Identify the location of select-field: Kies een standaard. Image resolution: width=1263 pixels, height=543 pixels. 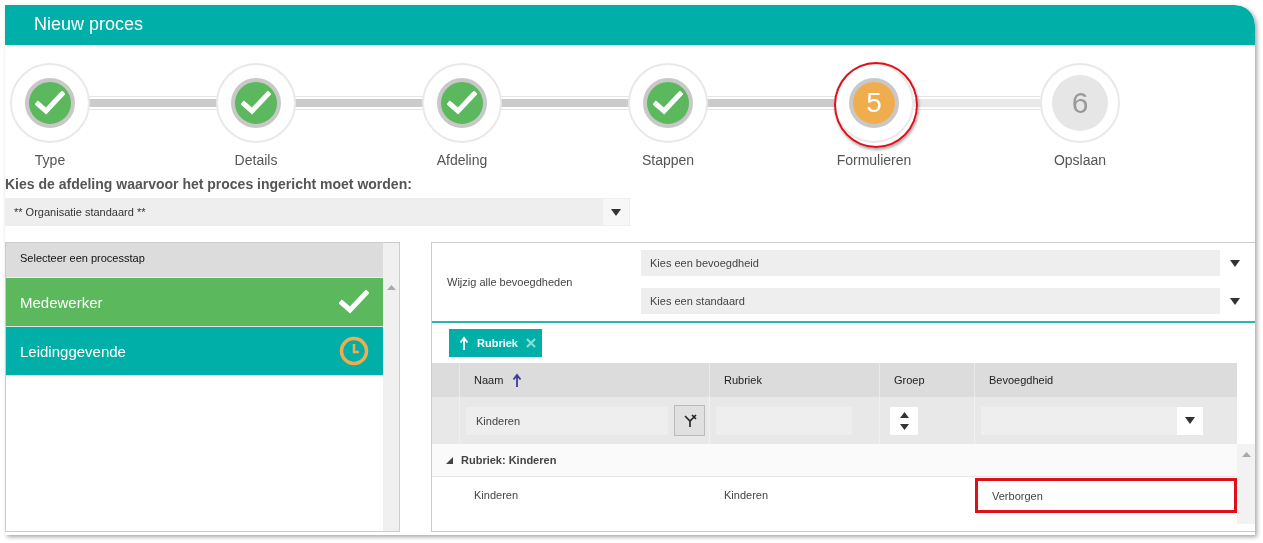
(930, 301).